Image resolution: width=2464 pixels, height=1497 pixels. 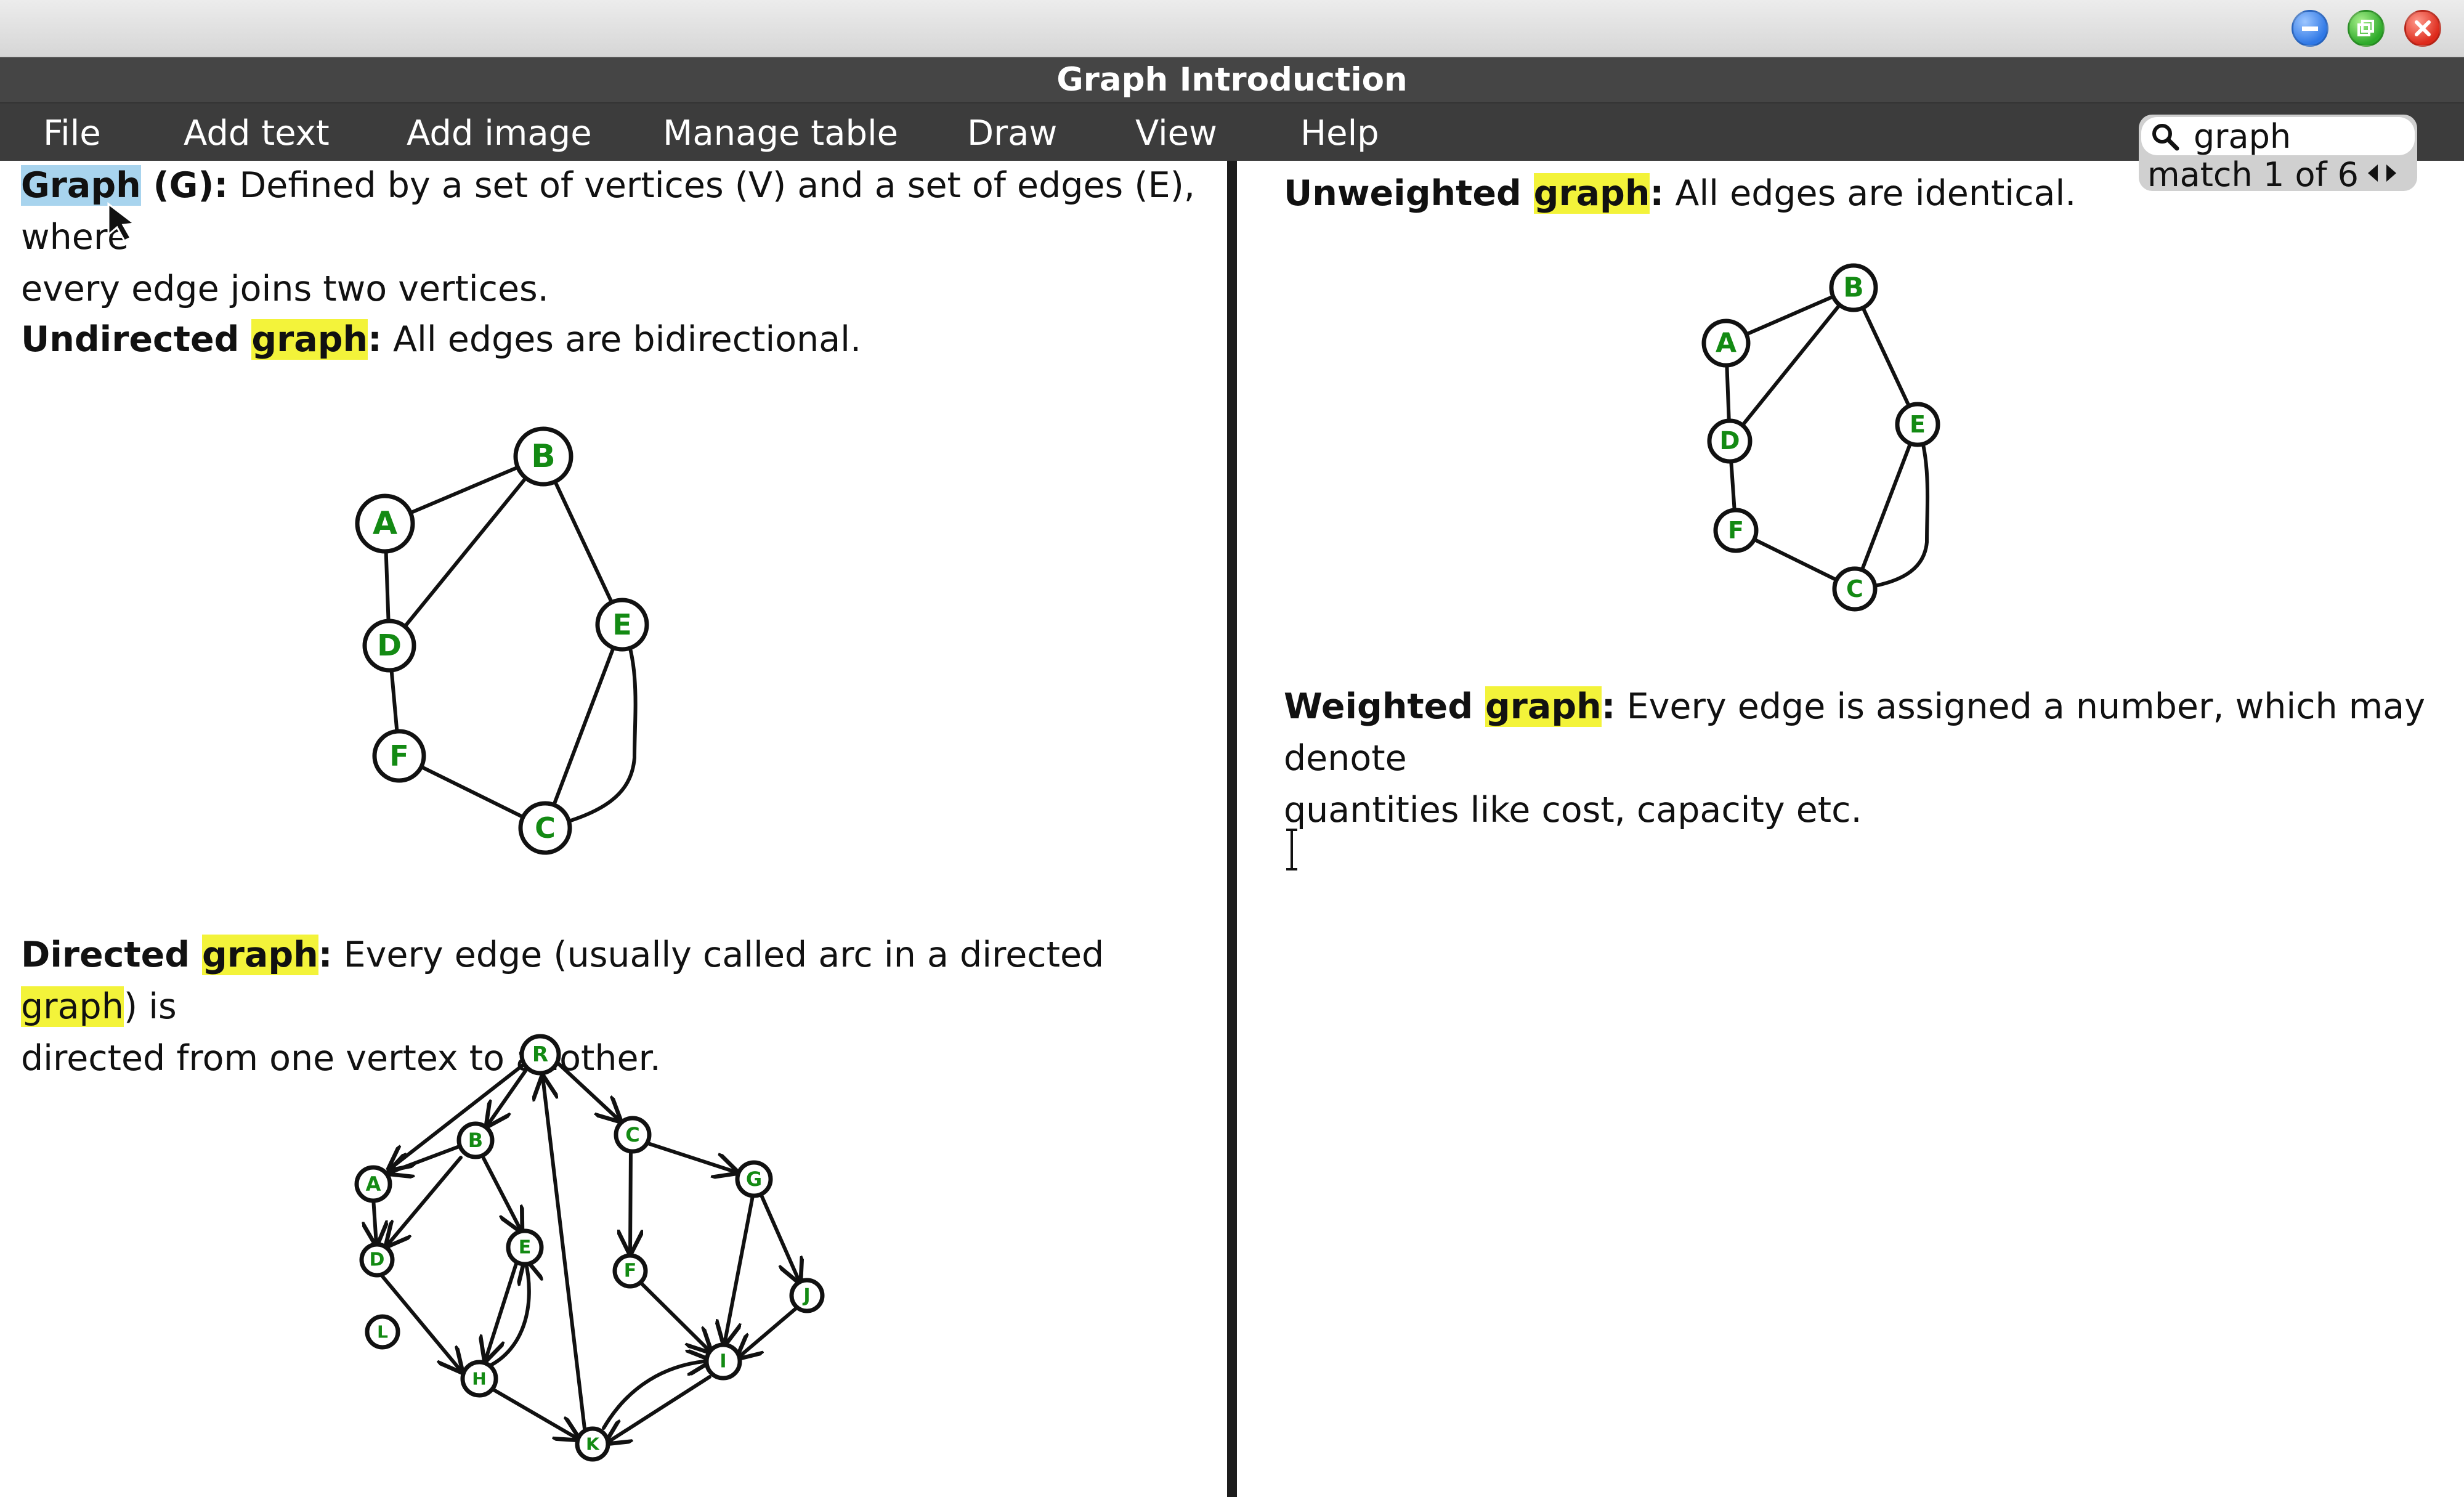 I want to click on menu-help: Help, so click(x=1339, y=133).